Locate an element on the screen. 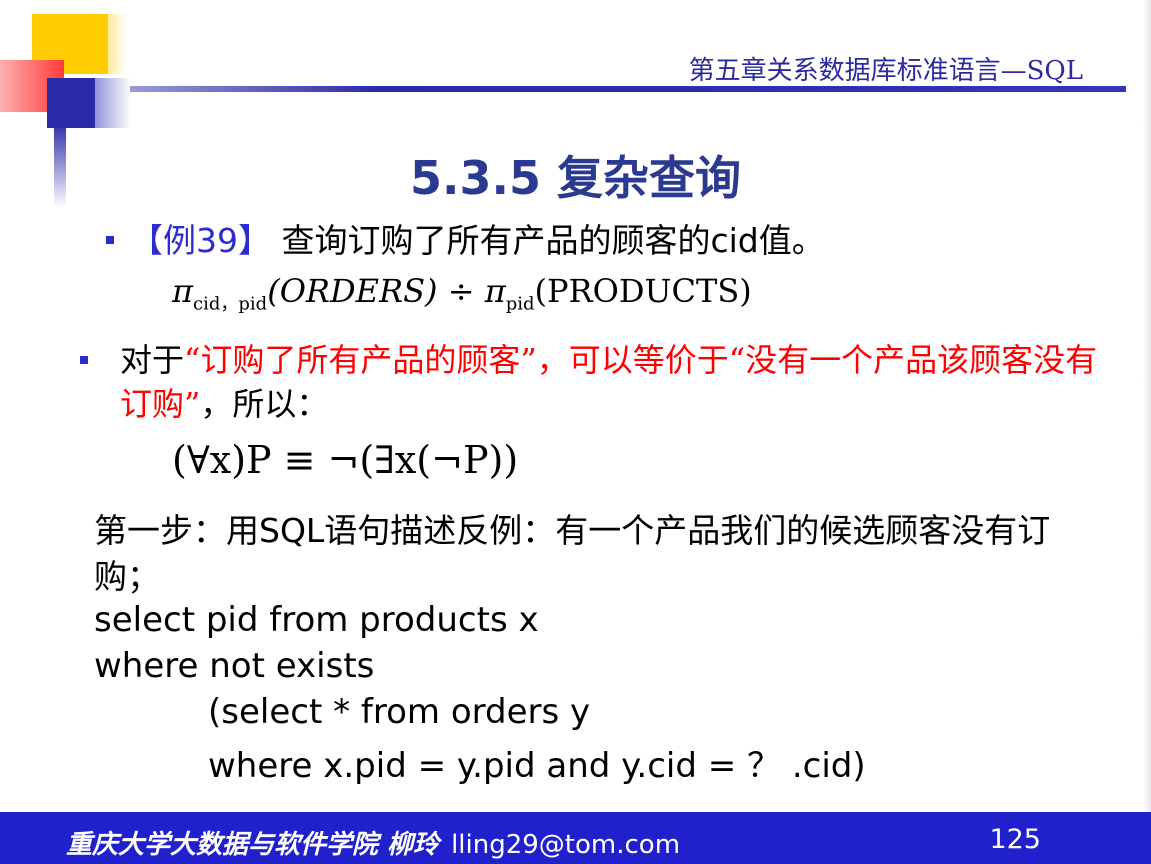  code-line-1: select pid from products x is located at coordinates (316, 620).